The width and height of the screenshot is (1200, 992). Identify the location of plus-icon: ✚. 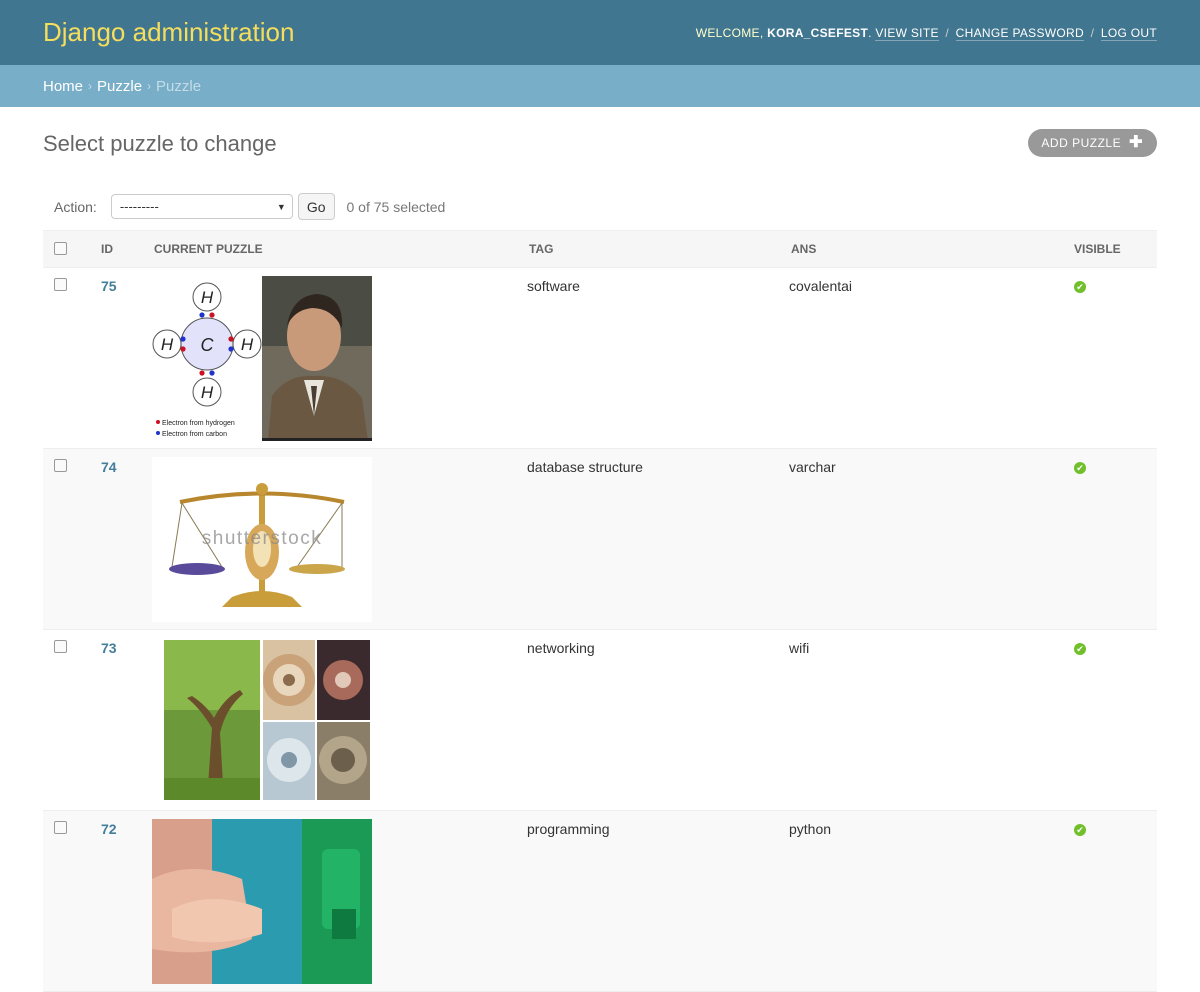
(1136, 142).